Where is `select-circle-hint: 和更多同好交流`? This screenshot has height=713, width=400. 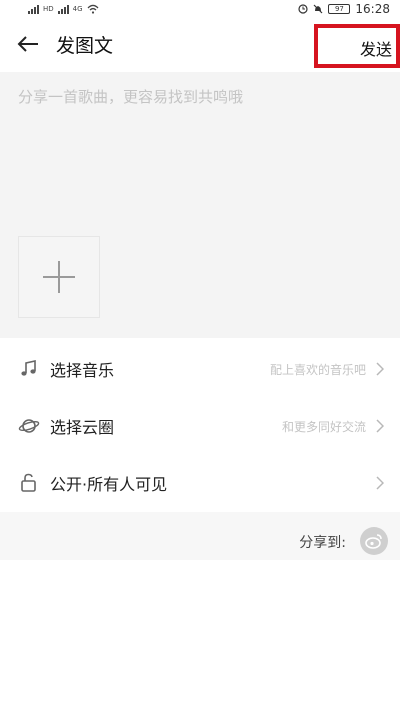
select-circle-hint: 和更多同好交流 is located at coordinates (323, 426).